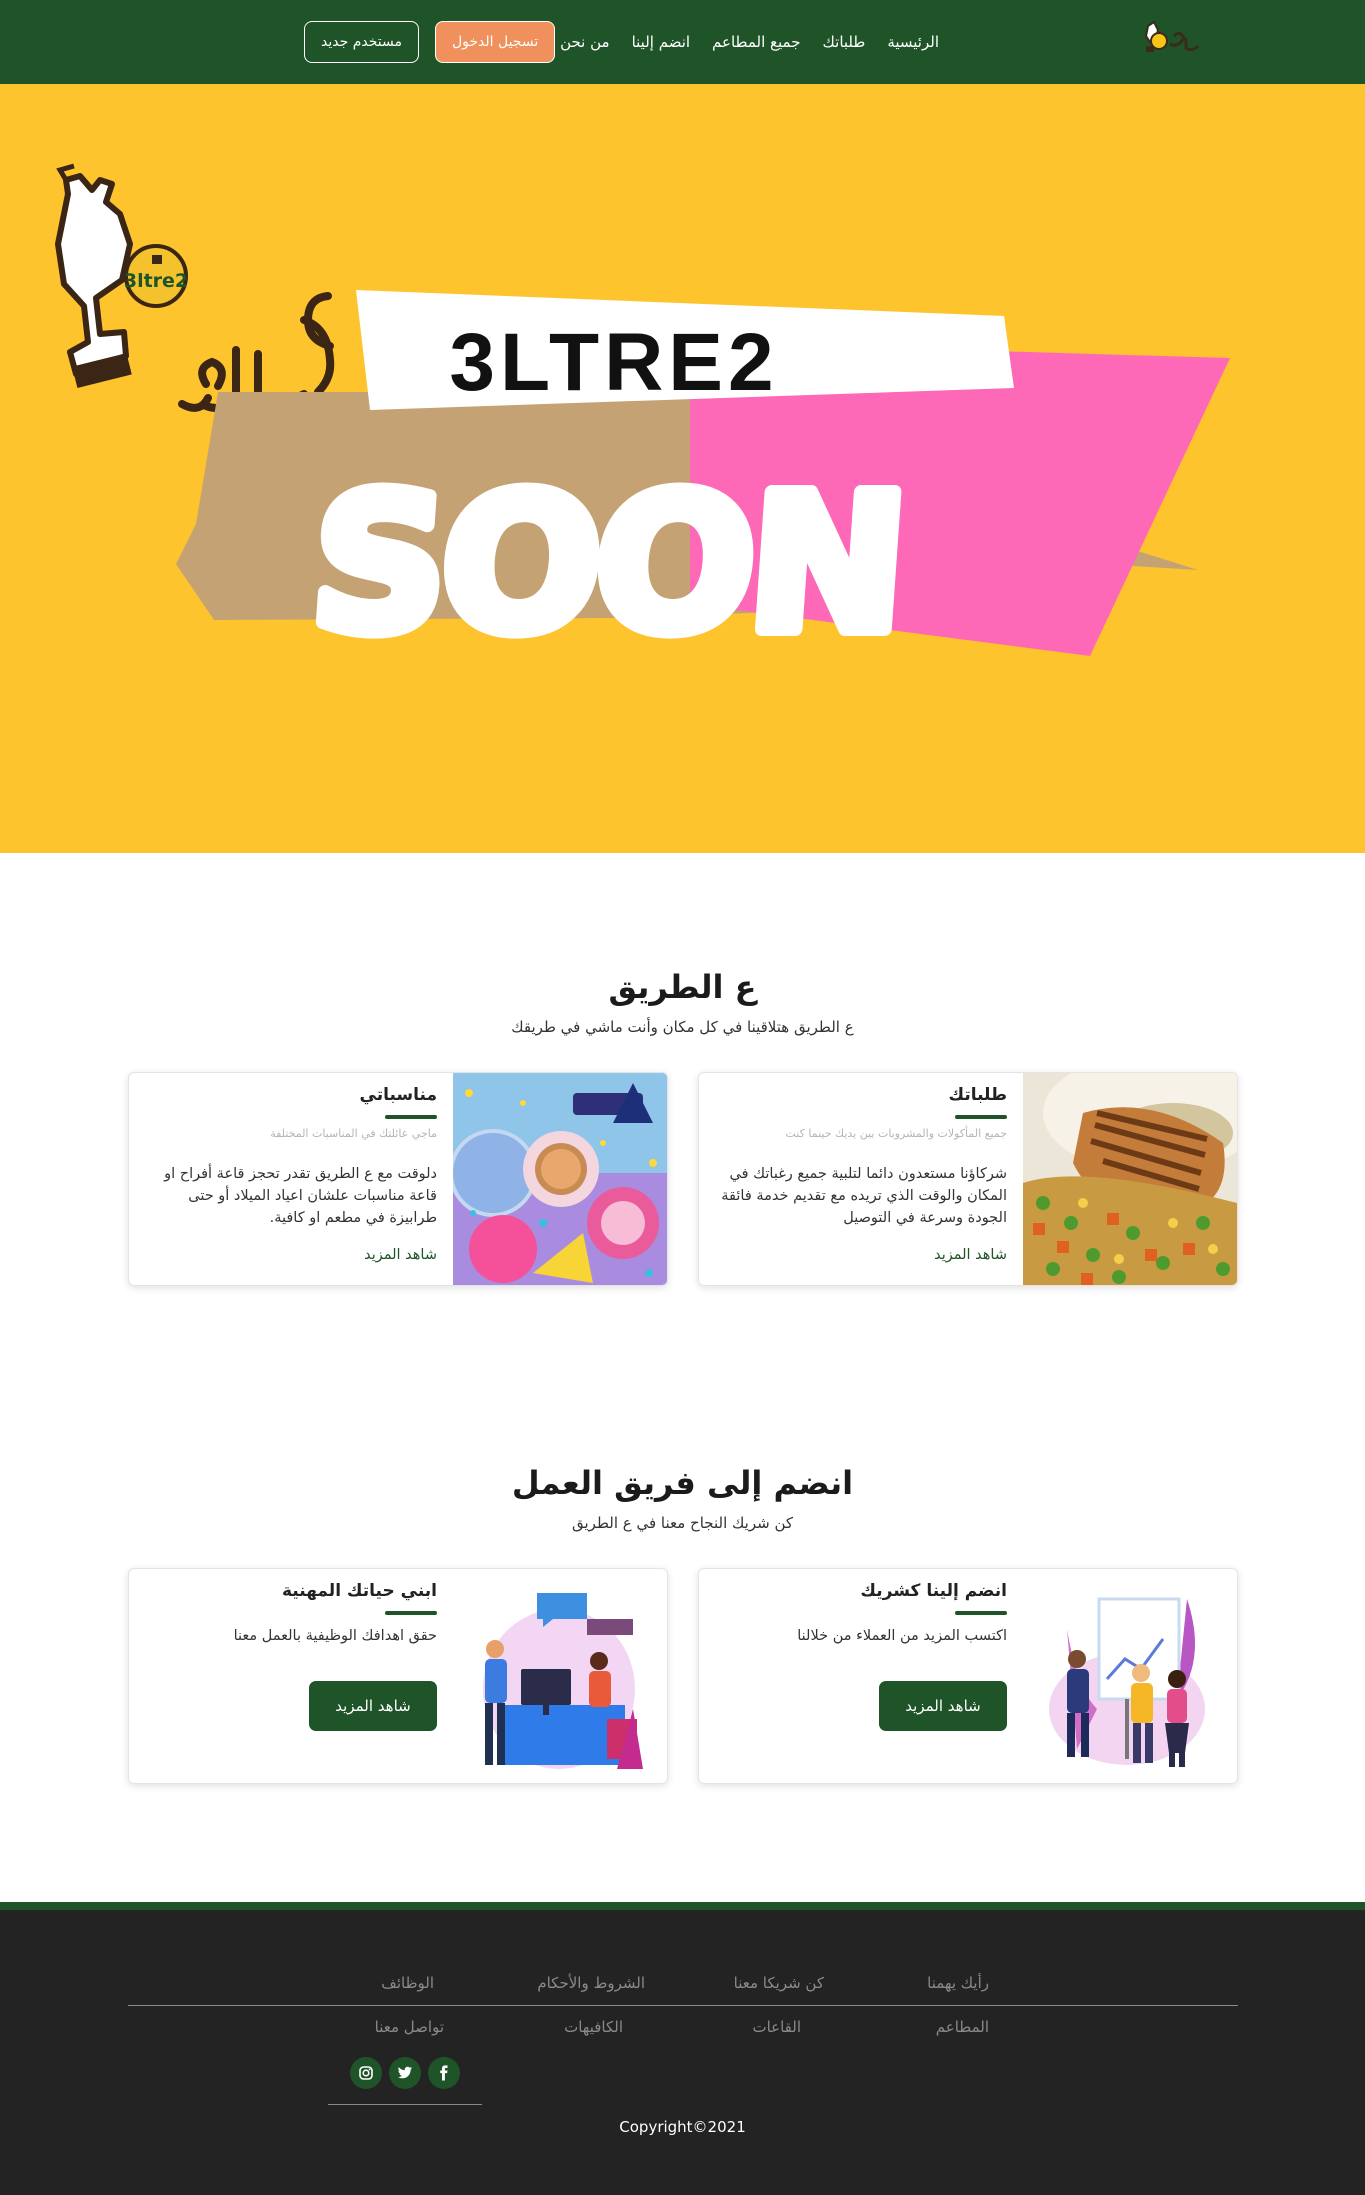  What do you see at coordinates (779, 1983) in the screenshot?
I see `footer-link-partner: كن شريكا معنا` at bounding box center [779, 1983].